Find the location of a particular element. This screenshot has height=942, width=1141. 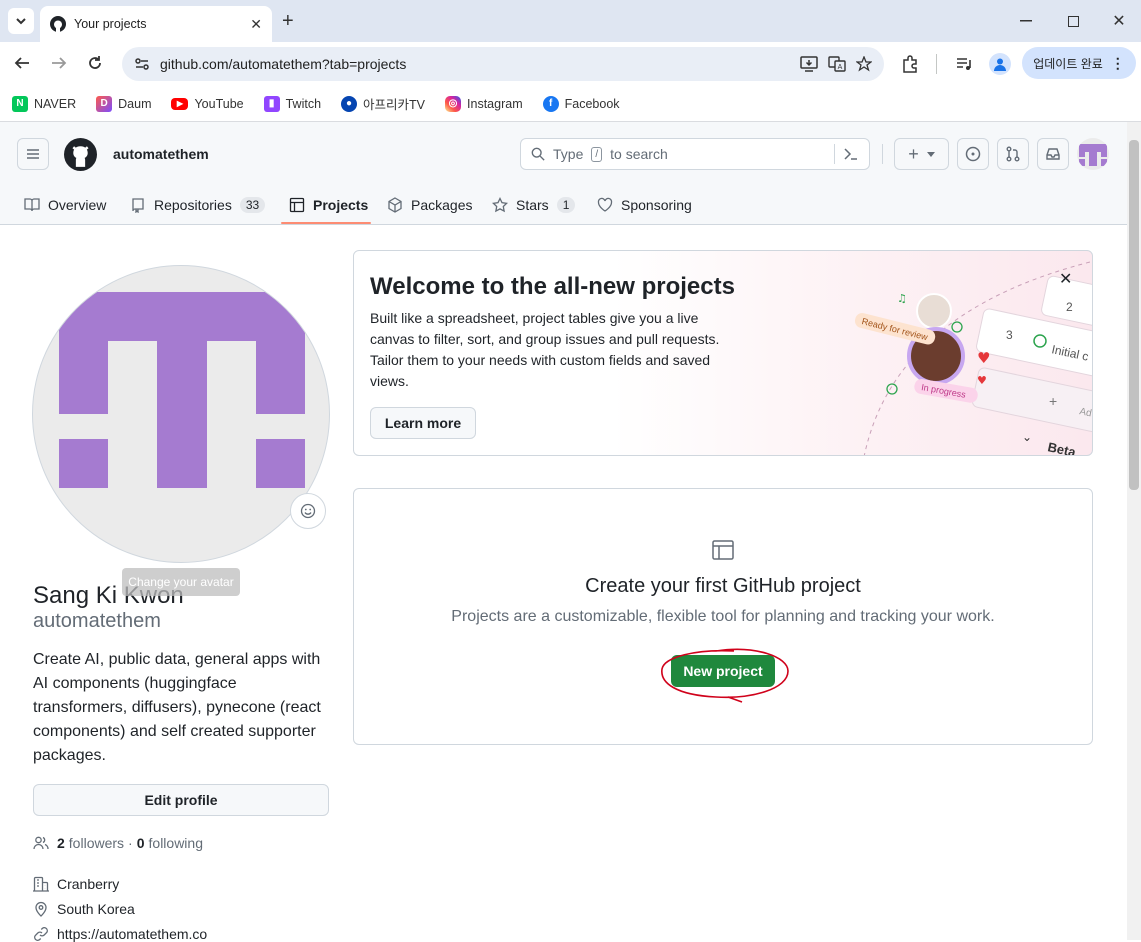

bookmark-daum: D Daum is located at coordinates (124, 103).